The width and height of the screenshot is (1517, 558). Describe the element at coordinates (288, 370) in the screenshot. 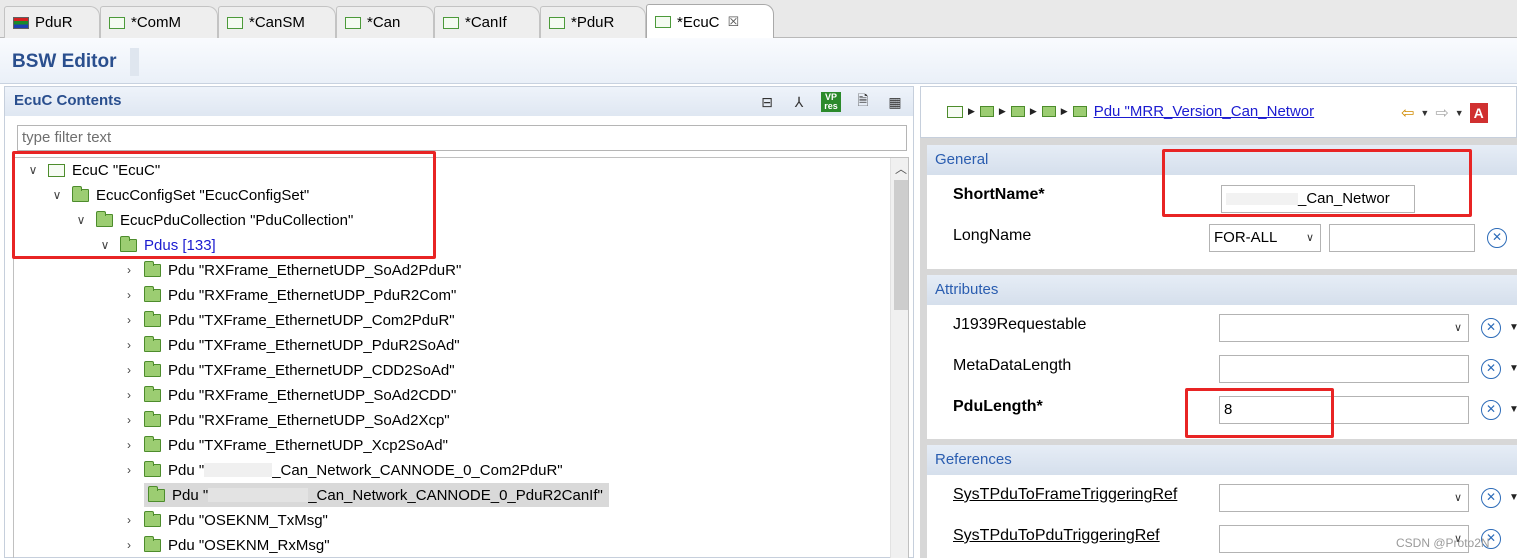

I see `tree-item-pdu: › Pdu "TXFrame_EthernetUDP_CDD2SoAd"` at that location.